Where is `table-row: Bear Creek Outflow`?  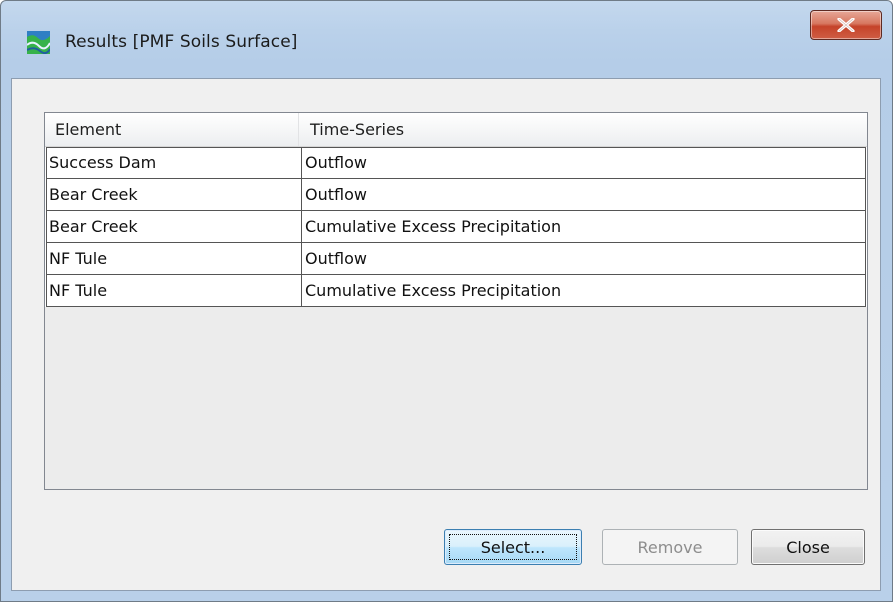
table-row: Bear Creek Outflow is located at coordinates (456, 195).